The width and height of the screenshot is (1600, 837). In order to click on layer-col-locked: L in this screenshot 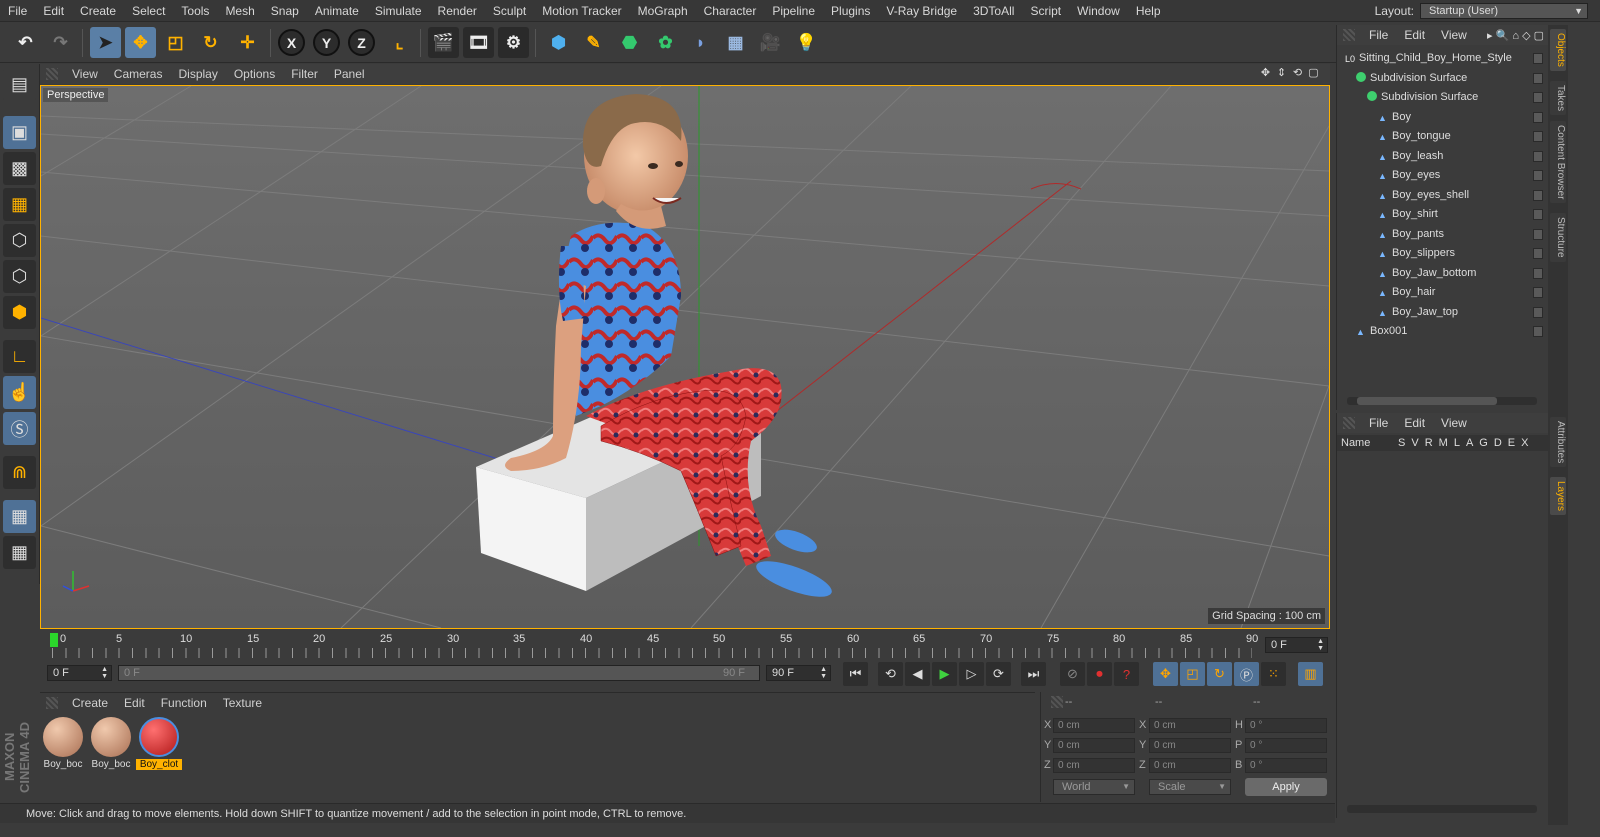, I will do `click(1457, 443)`.